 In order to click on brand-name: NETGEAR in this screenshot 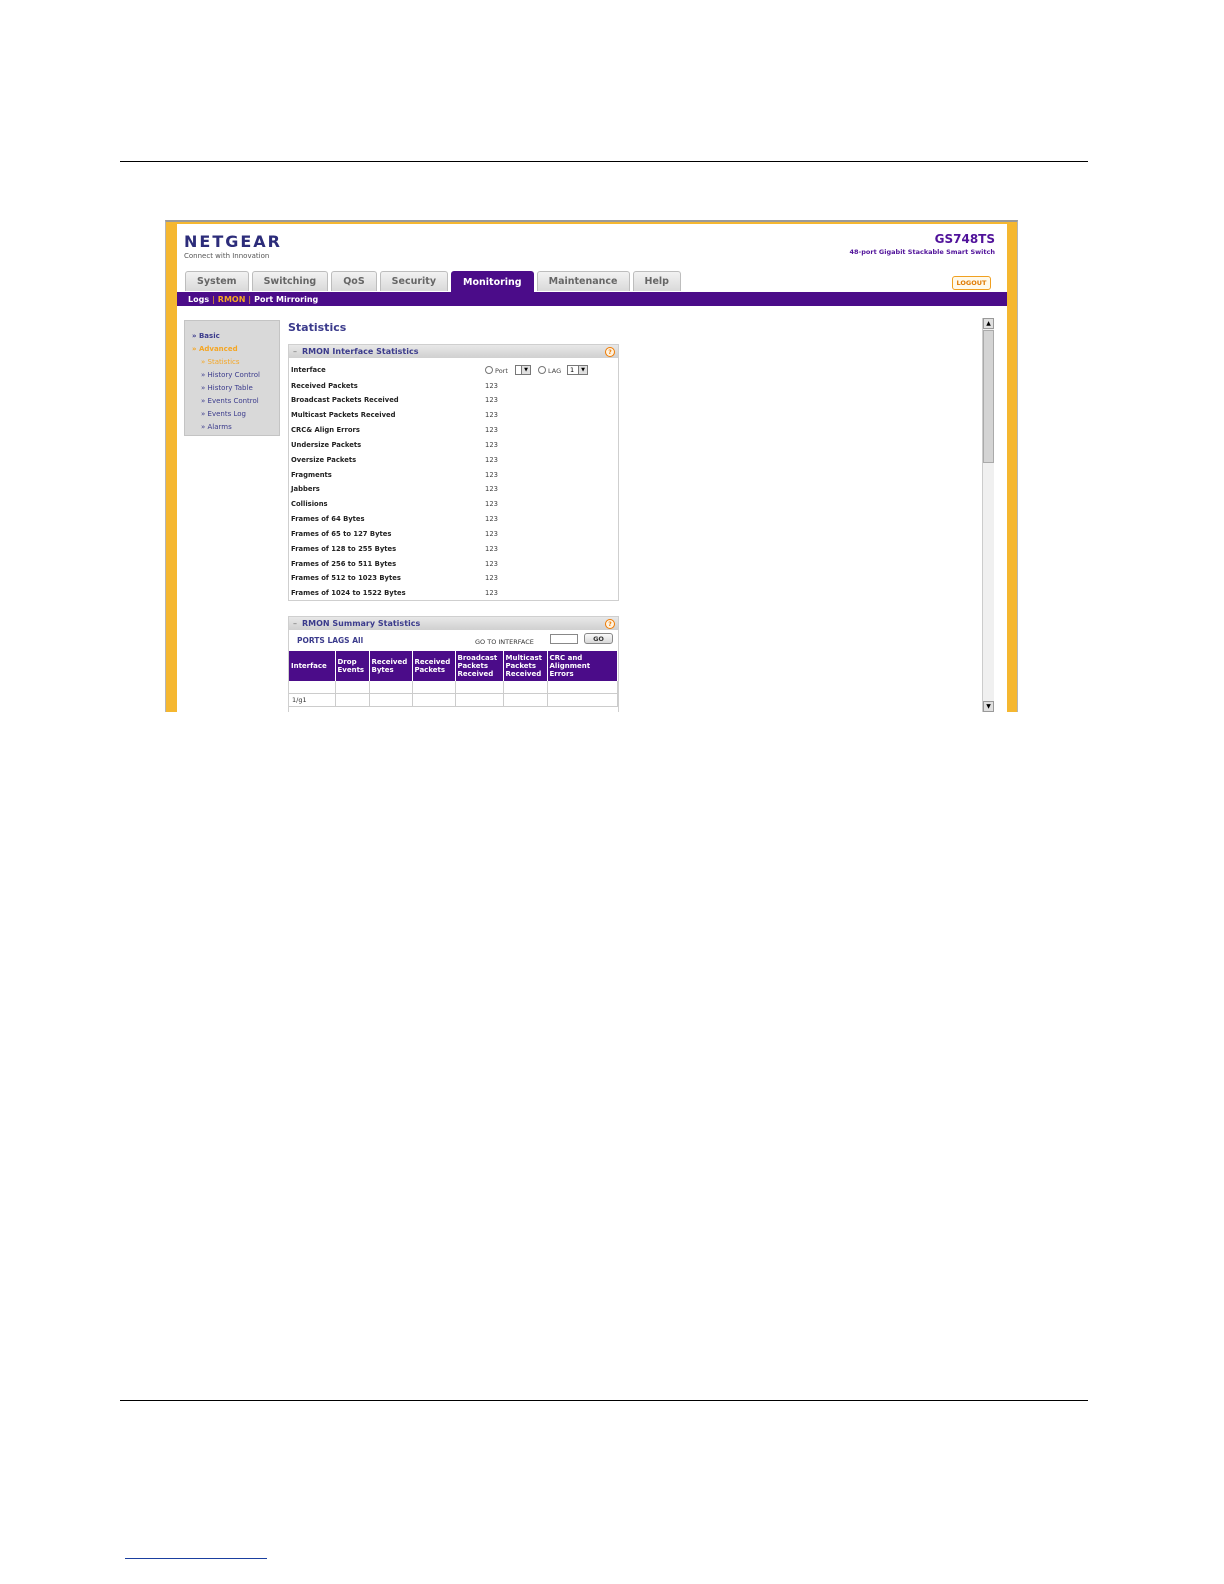, I will do `click(233, 241)`.